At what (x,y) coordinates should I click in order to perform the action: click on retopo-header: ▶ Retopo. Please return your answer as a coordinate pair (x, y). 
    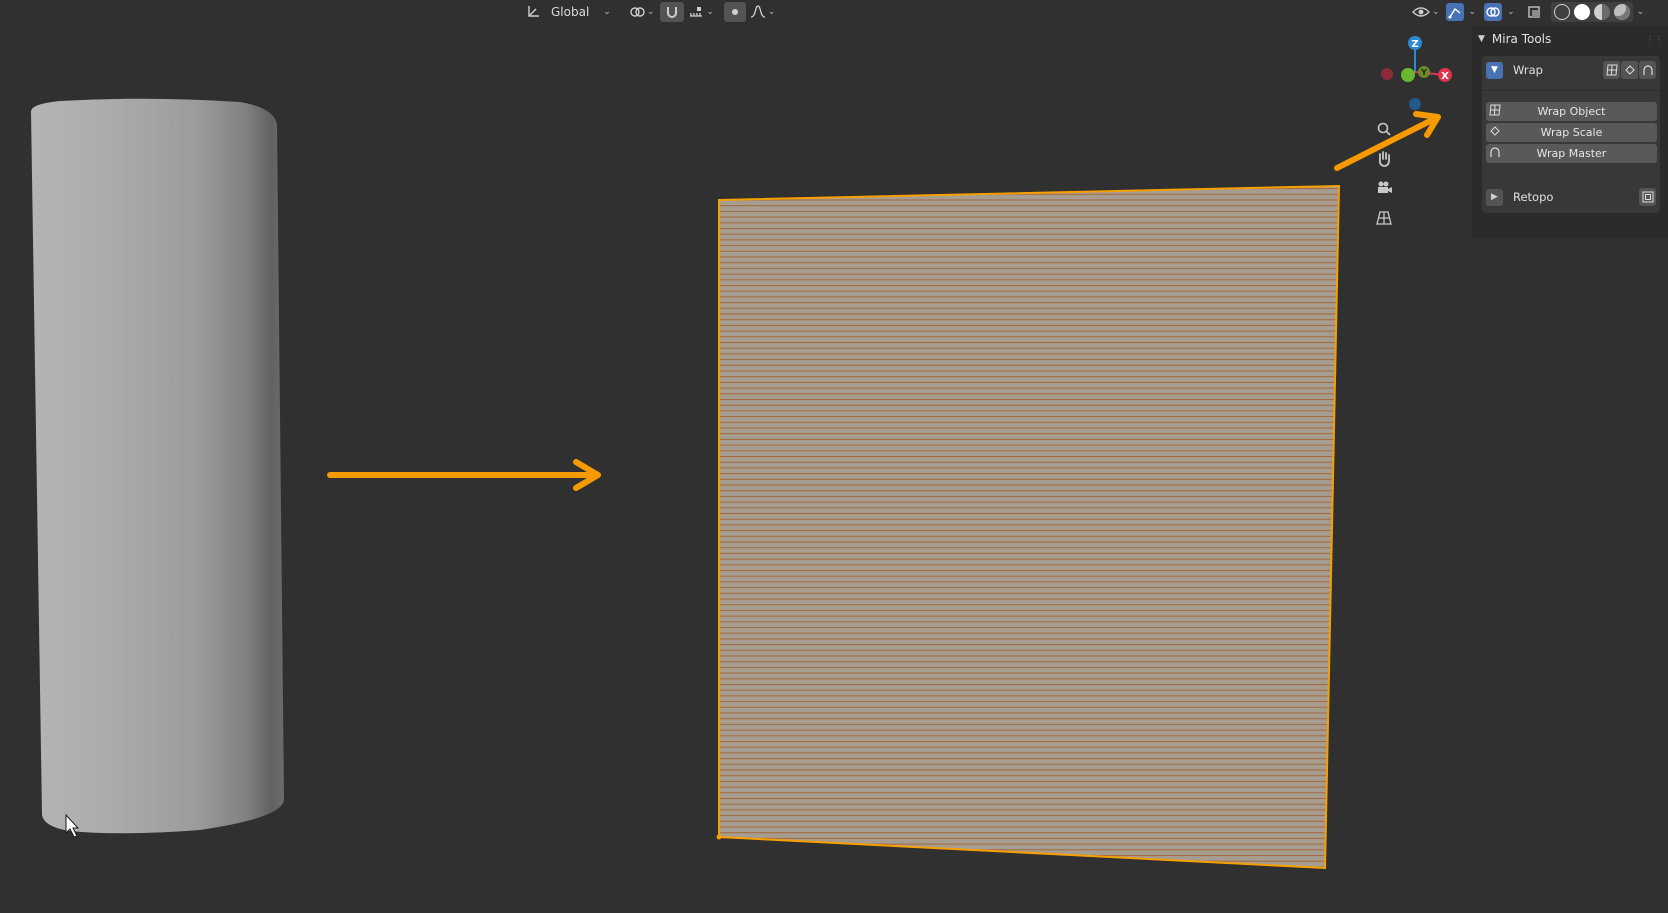
    Looking at the image, I should click on (1571, 197).